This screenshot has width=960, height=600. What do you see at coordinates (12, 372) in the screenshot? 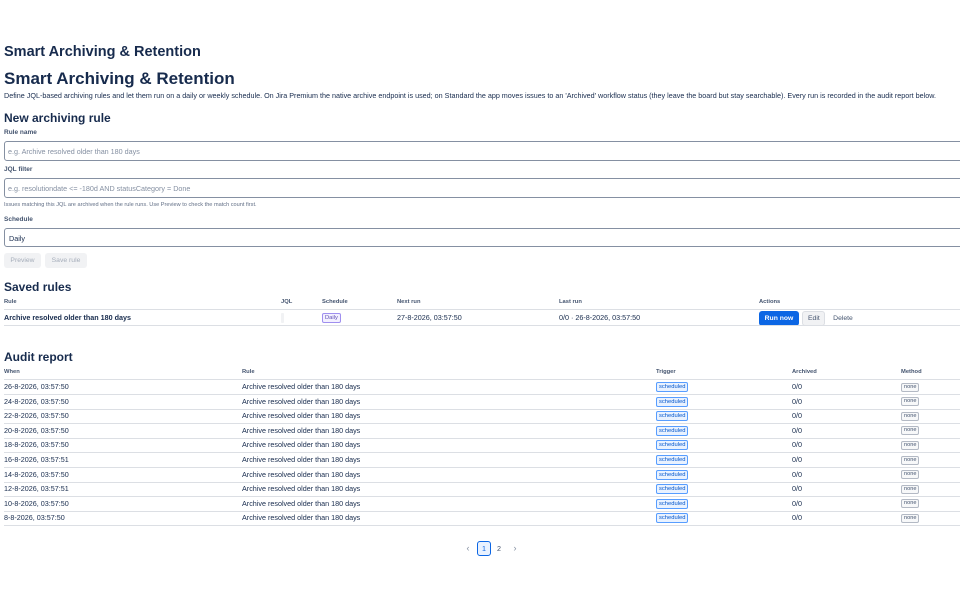
I see `column-header-when: When` at bounding box center [12, 372].